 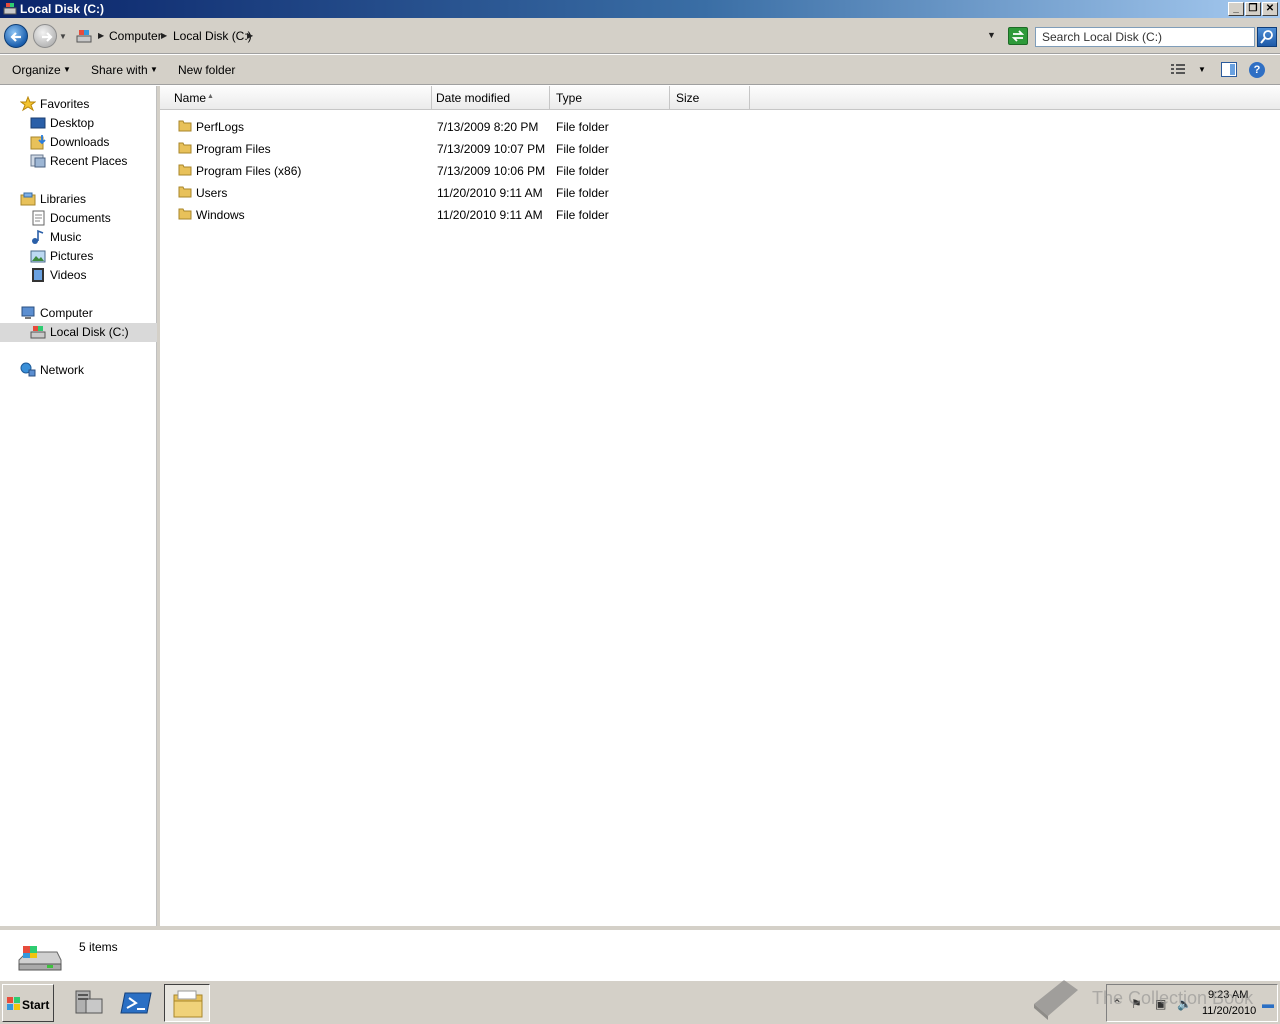 I want to click on refresh-icon, so click(x=1018, y=36).